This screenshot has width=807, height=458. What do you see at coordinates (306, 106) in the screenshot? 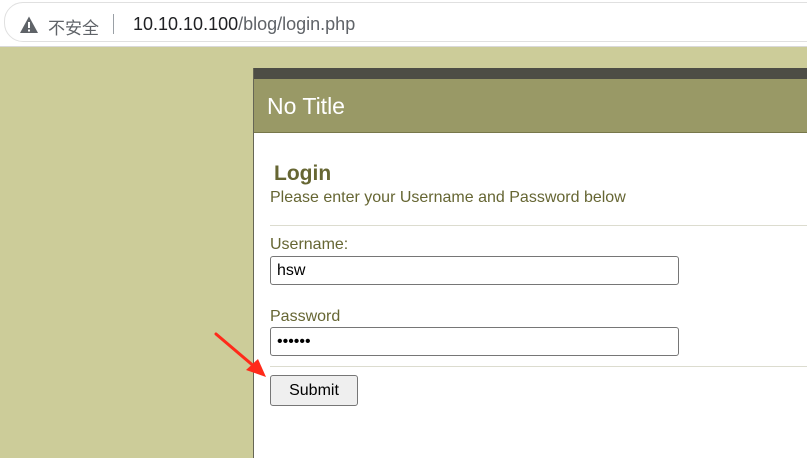
I see `site-title: No Title` at bounding box center [306, 106].